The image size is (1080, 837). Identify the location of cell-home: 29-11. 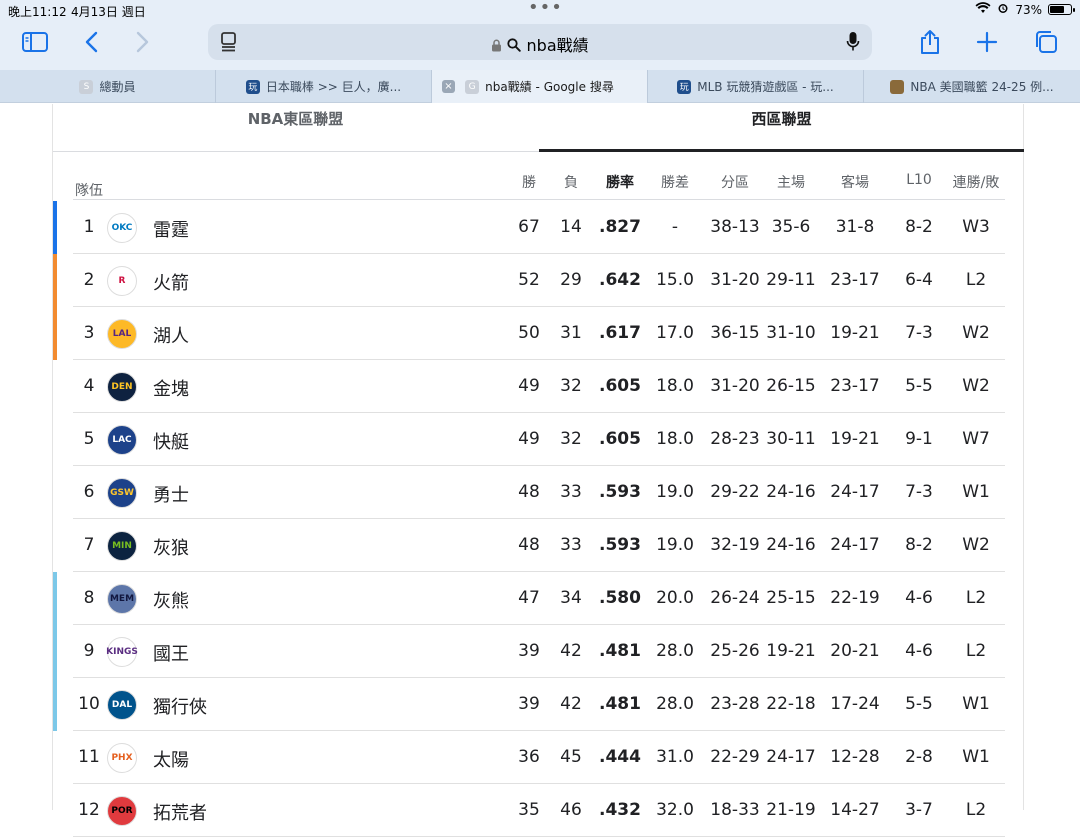
(791, 280).